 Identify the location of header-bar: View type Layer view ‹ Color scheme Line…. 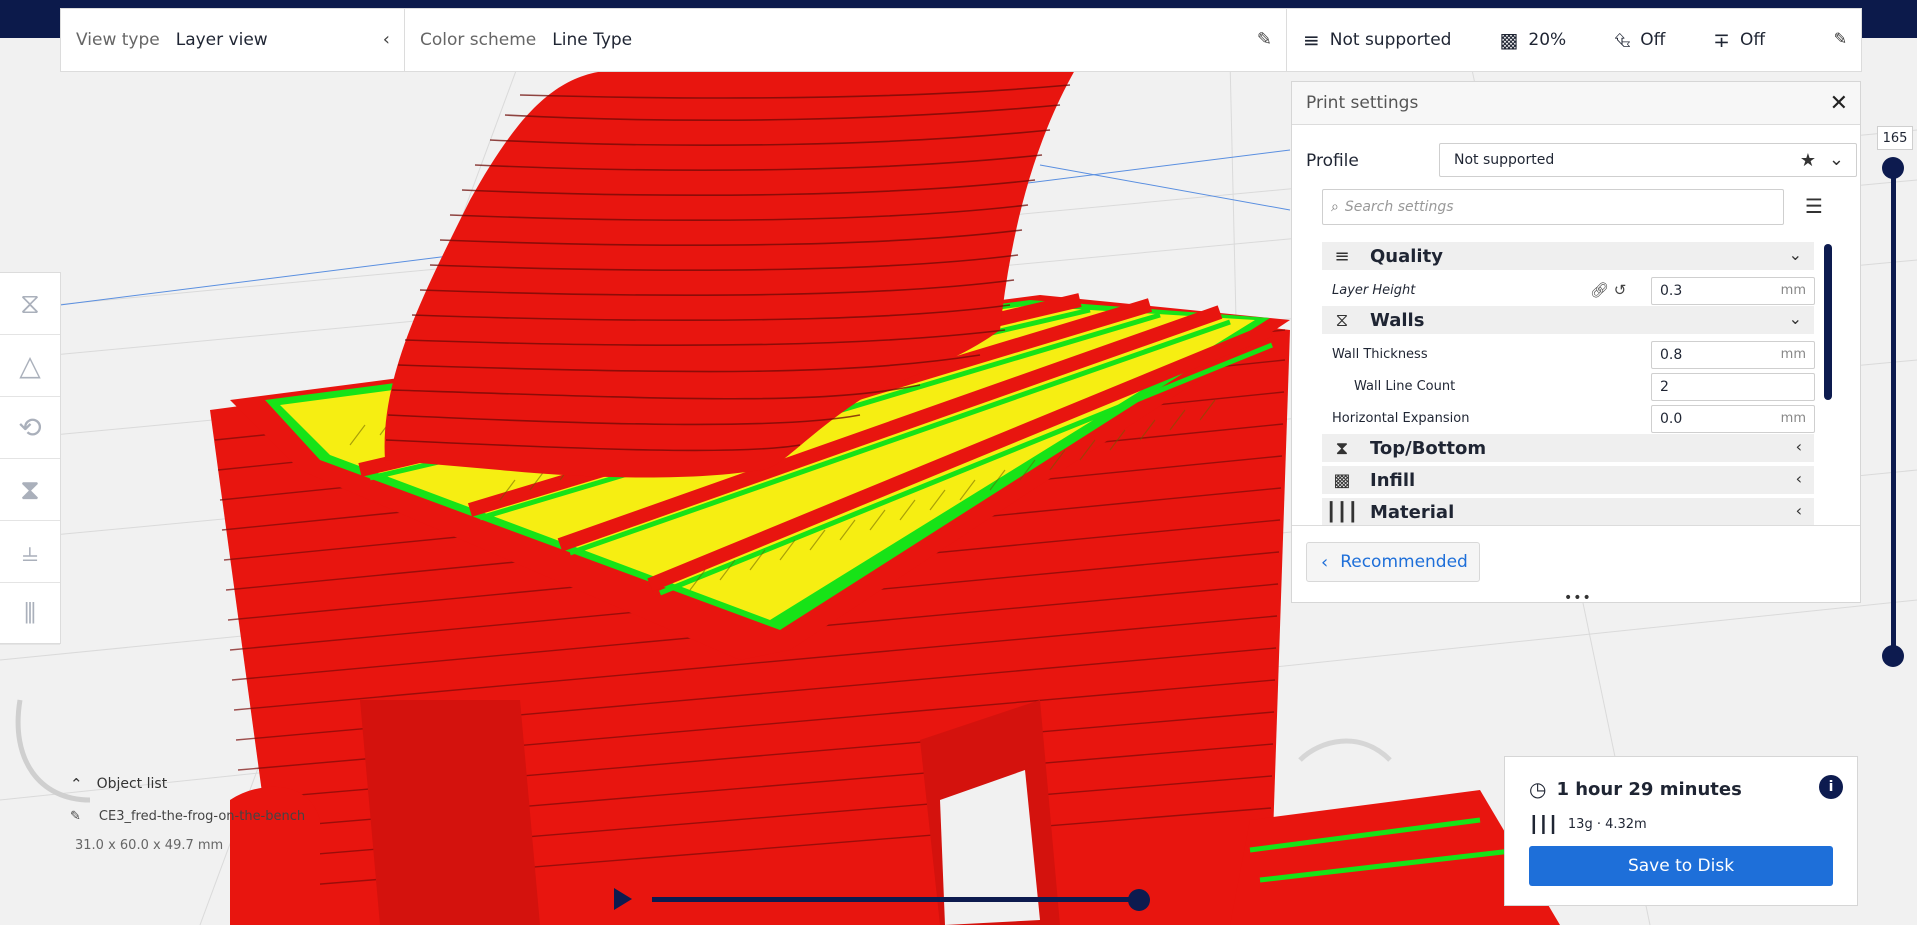
(961, 40).